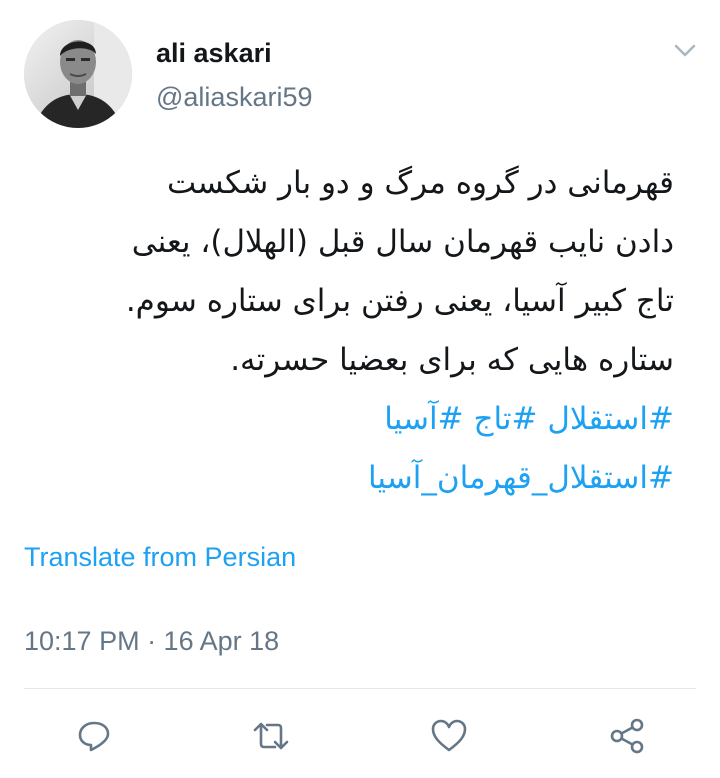 The width and height of the screenshot is (720, 778). What do you see at coordinates (402, 242) in the screenshot?
I see `tweet-text-line: دادن نایب قهرمان سال قبل (الهلال)، یعنی` at bounding box center [402, 242].